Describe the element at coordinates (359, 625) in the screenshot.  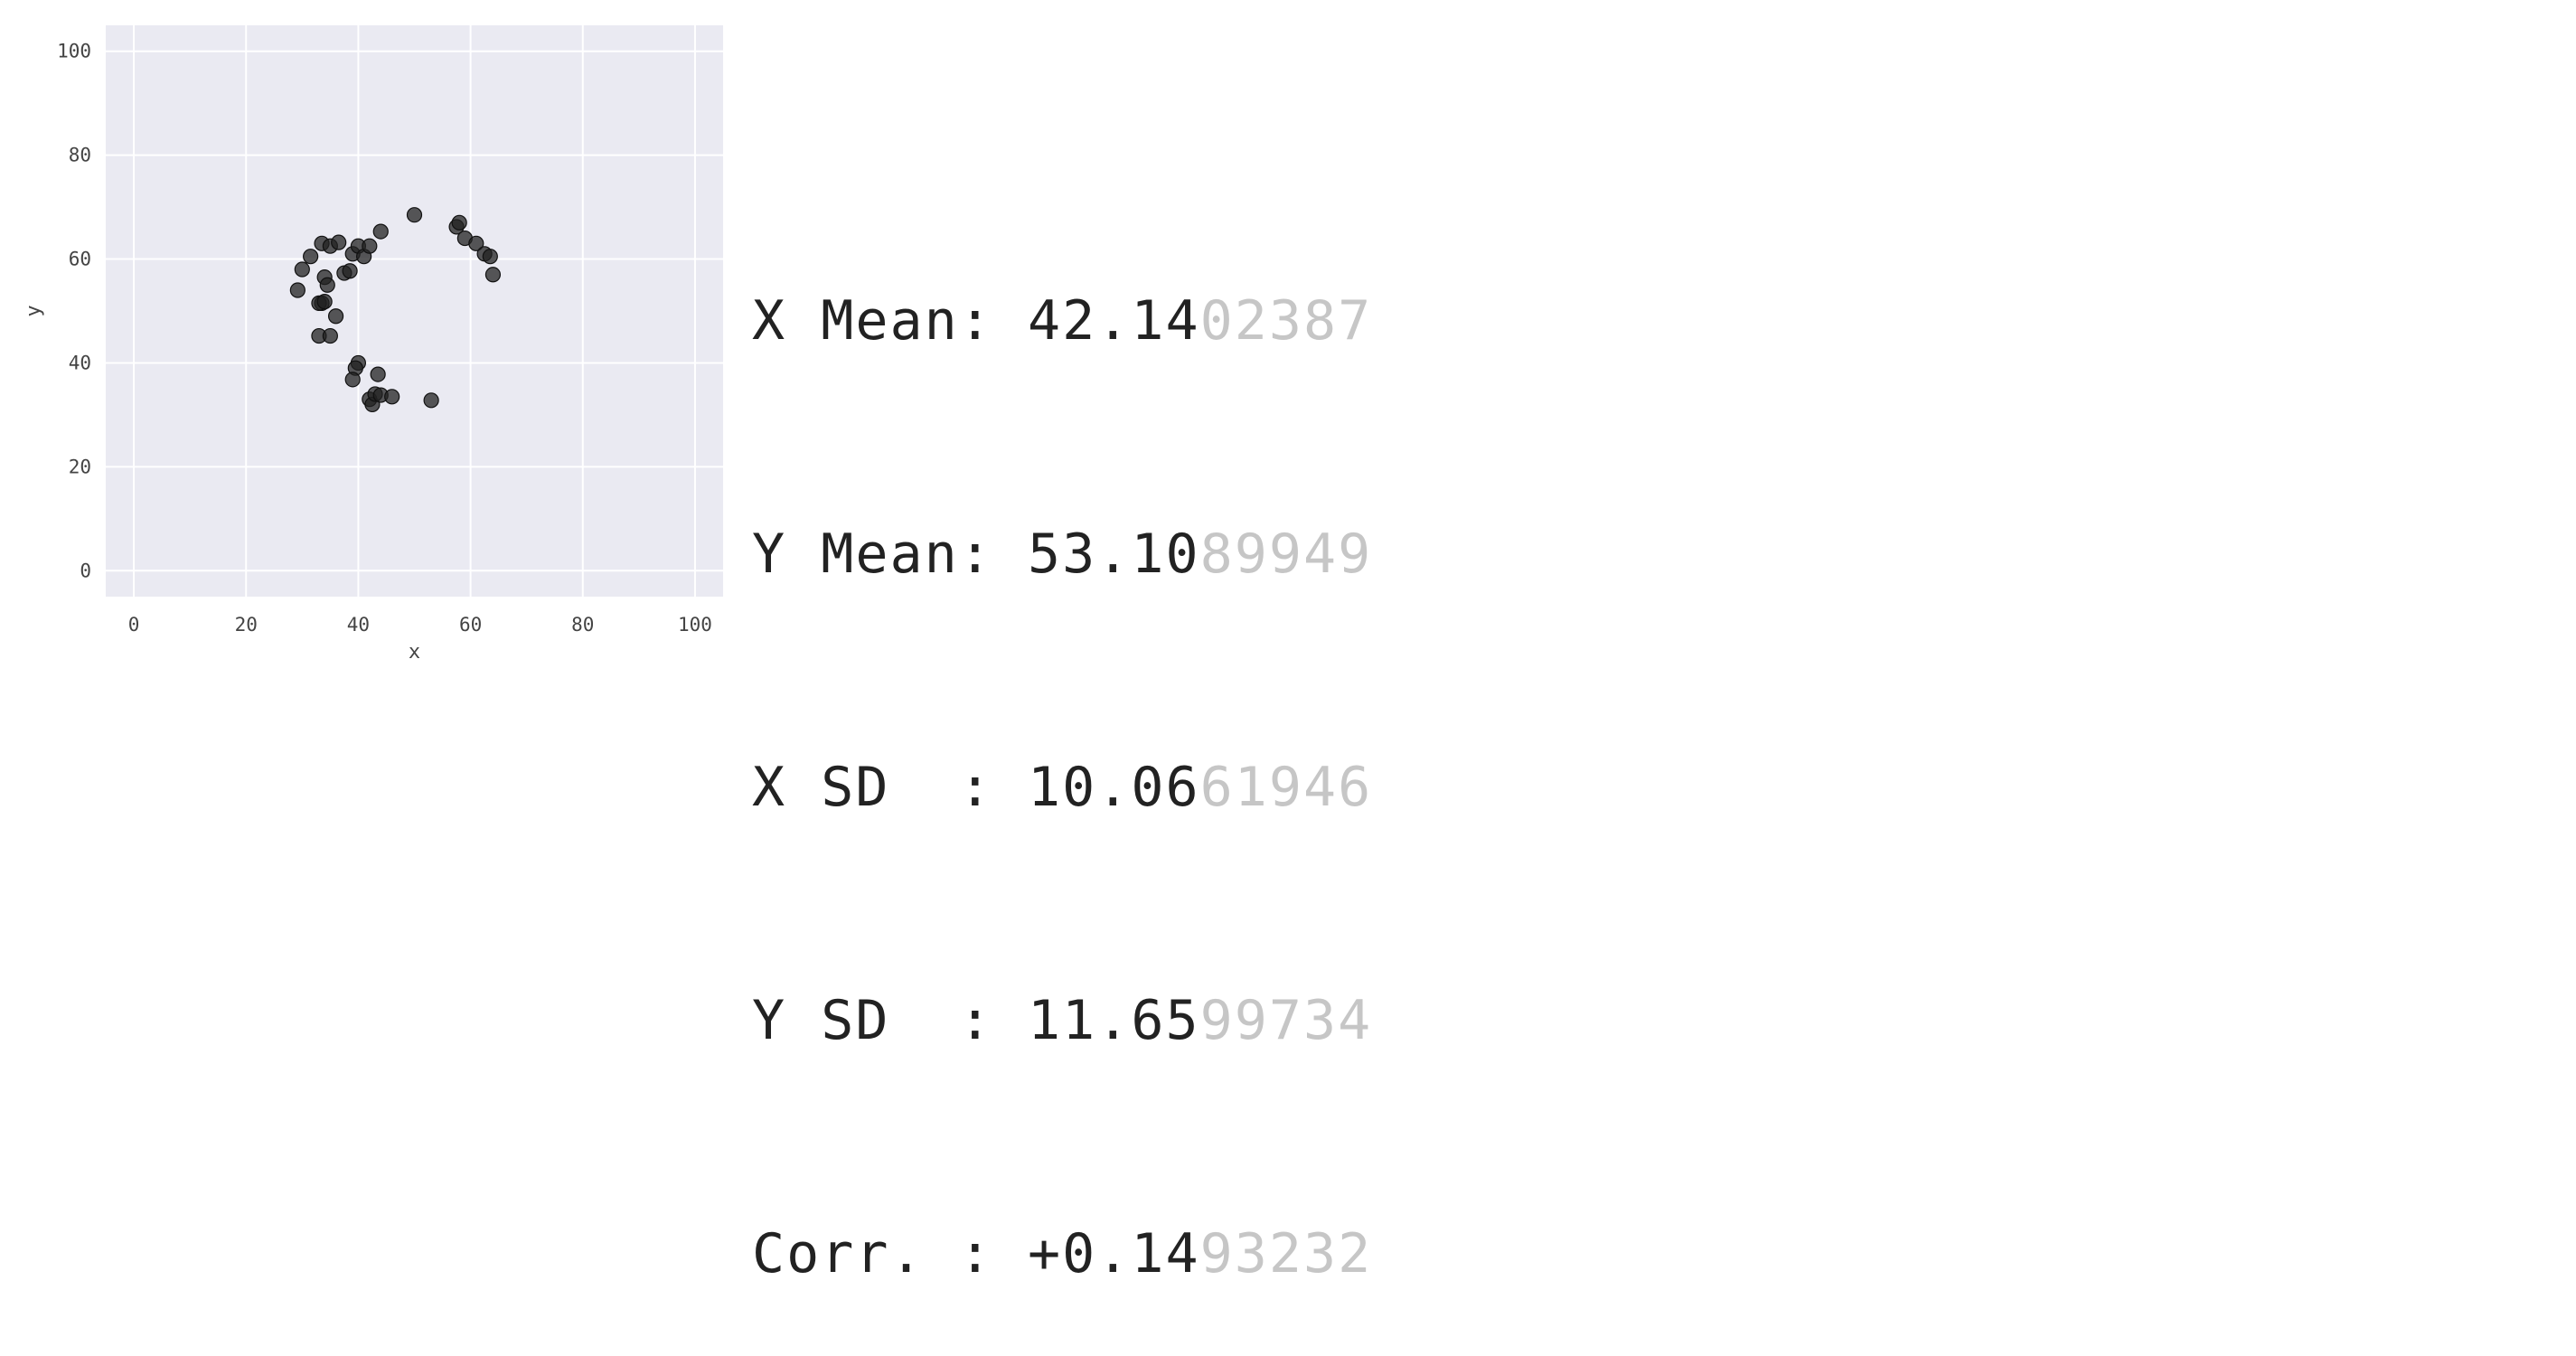
I see `x-tick-label: 40` at that location.